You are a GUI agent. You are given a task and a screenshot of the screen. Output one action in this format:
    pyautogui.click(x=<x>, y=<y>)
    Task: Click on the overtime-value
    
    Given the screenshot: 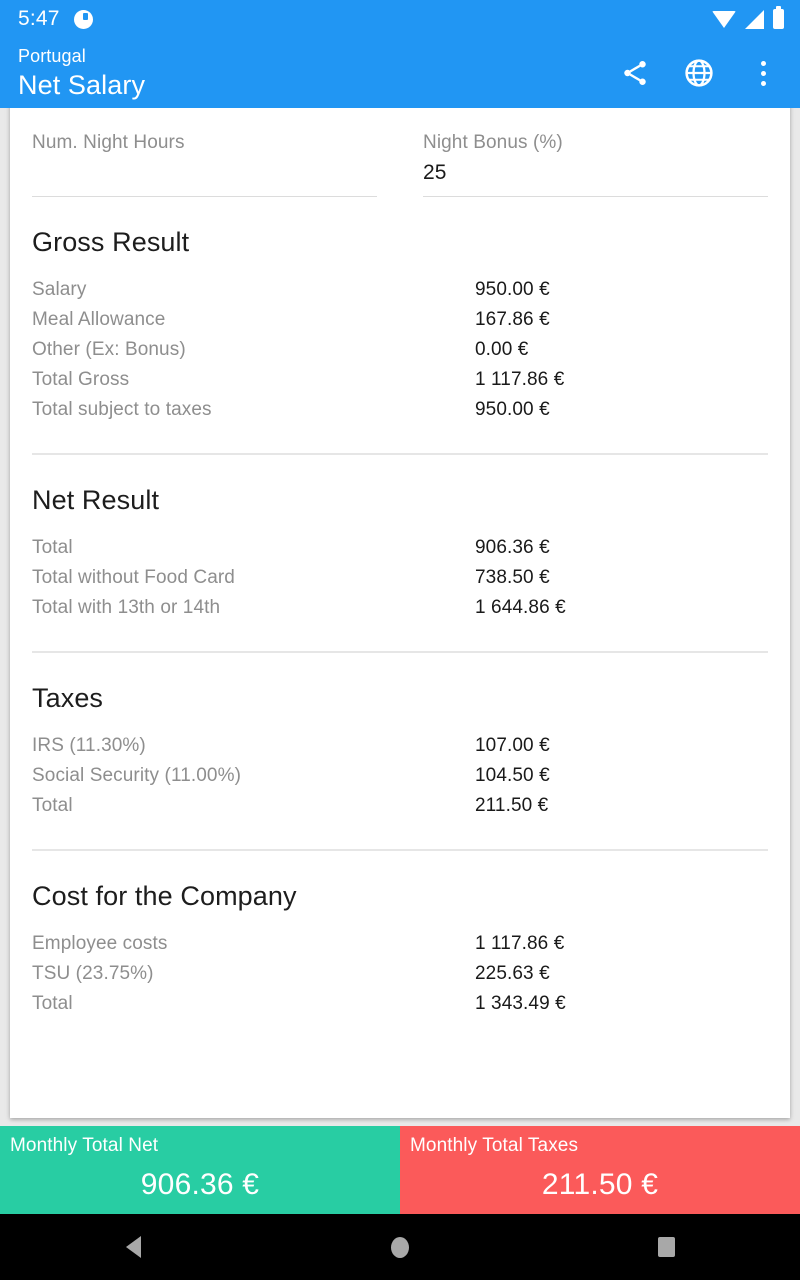 What is the action you would take?
    pyautogui.click(x=595, y=112)
    